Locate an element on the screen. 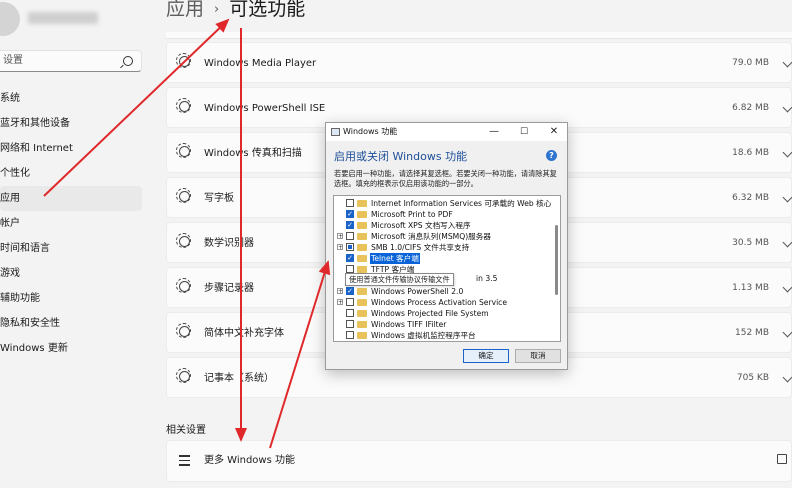  tree-scrollbar is located at coordinates (556, 265).